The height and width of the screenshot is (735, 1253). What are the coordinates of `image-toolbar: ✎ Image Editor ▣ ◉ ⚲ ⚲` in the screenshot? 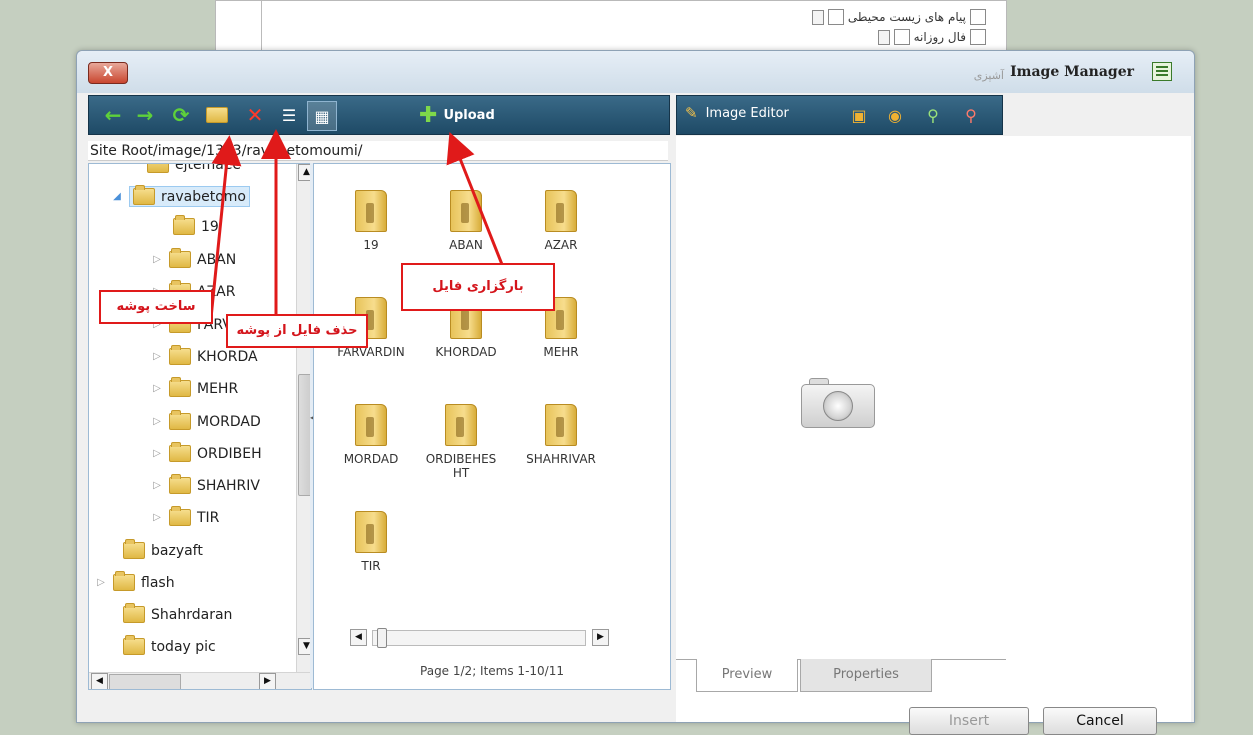 It's located at (839, 115).